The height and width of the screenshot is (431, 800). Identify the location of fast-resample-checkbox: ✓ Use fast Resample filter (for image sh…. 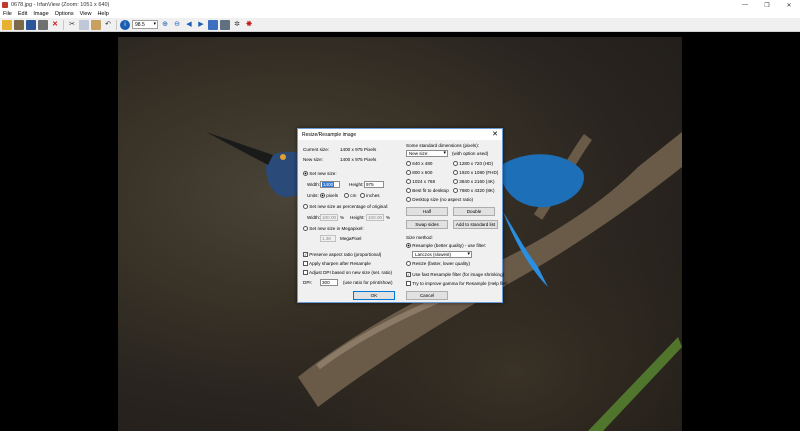
(455, 275).